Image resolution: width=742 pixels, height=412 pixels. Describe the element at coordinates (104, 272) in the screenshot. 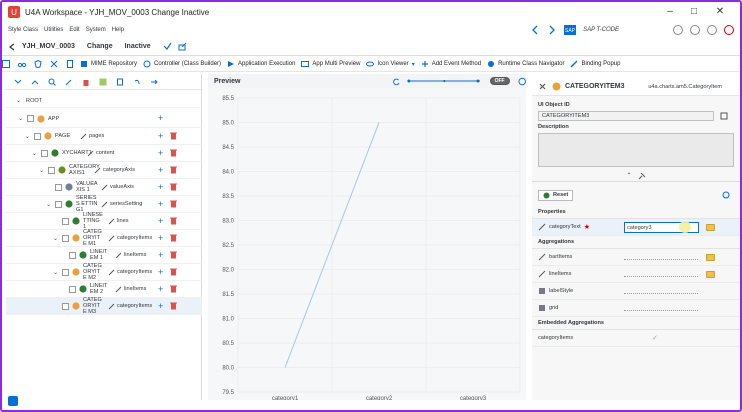

I see `tree-row: ⌄ CATEG ORYITE M2 categoryItems +` at that location.